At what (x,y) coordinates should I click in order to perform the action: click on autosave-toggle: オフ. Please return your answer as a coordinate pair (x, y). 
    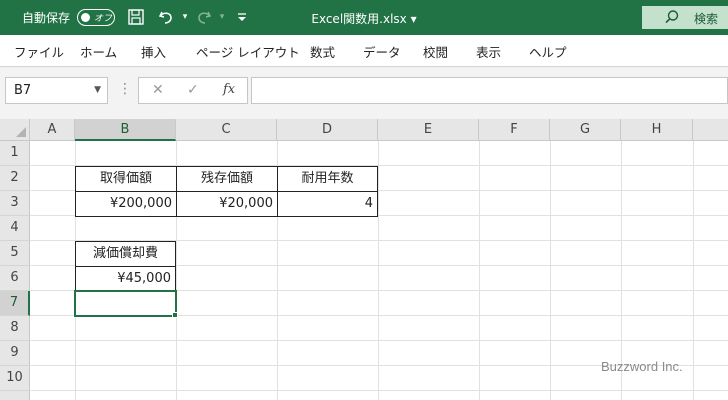
    Looking at the image, I should click on (96, 17).